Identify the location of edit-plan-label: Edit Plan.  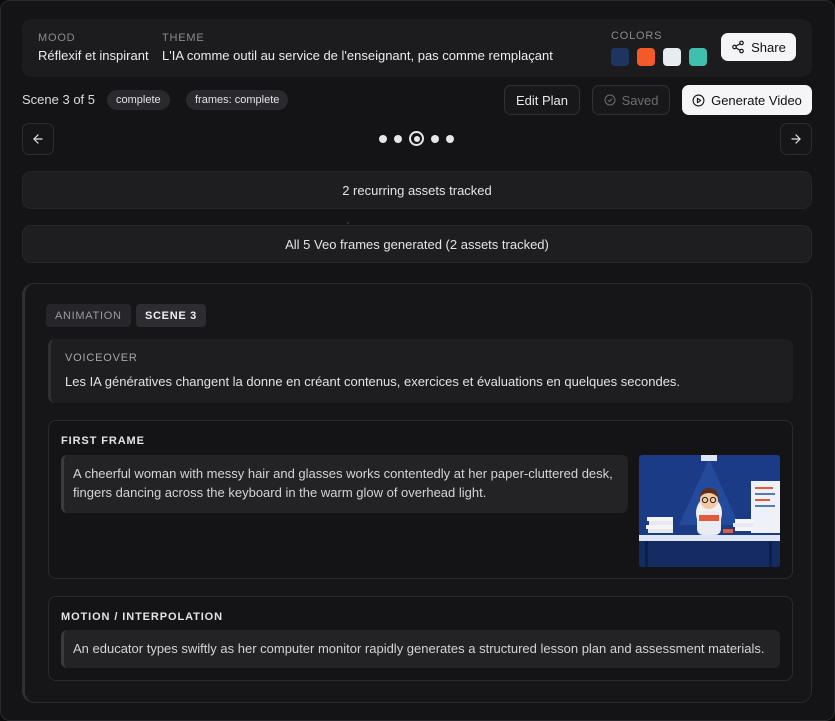
(542, 100).